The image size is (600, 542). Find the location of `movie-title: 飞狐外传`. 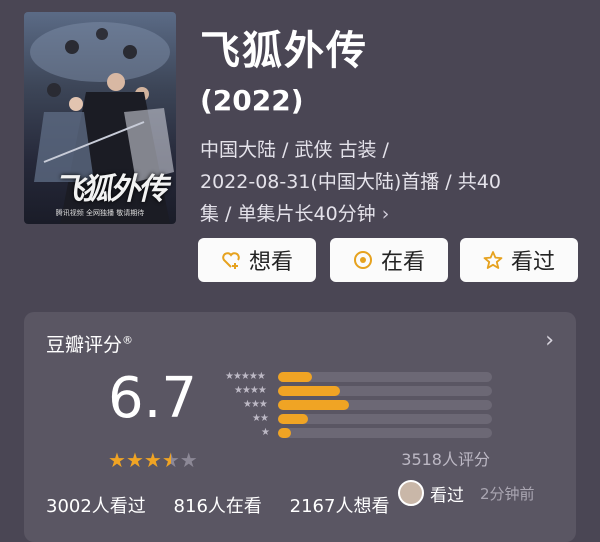

movie-title: 飞狐外传 is located at coordinates (284, 51).